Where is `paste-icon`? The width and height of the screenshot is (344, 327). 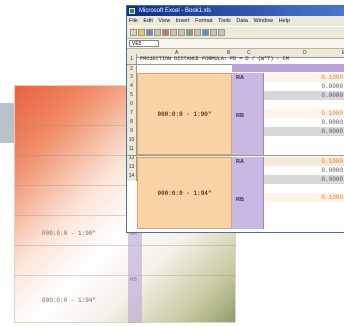
paste-icon is located at coordinates (197, 32).